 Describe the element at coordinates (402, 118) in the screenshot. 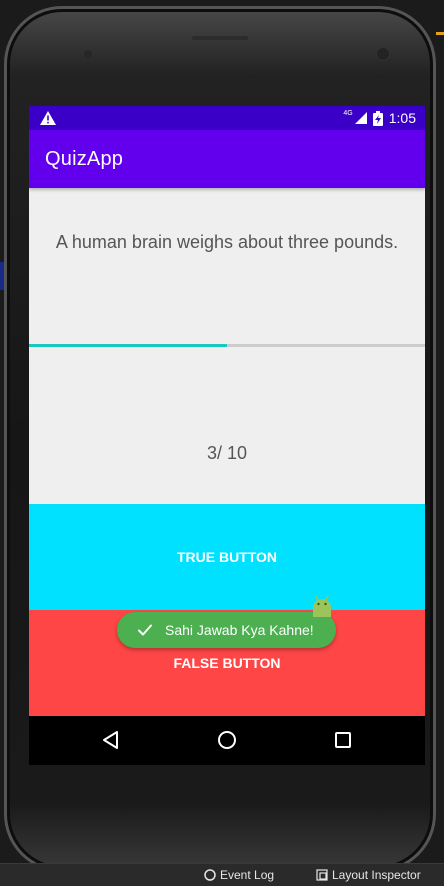

I see `clock: 1:05` at that location.